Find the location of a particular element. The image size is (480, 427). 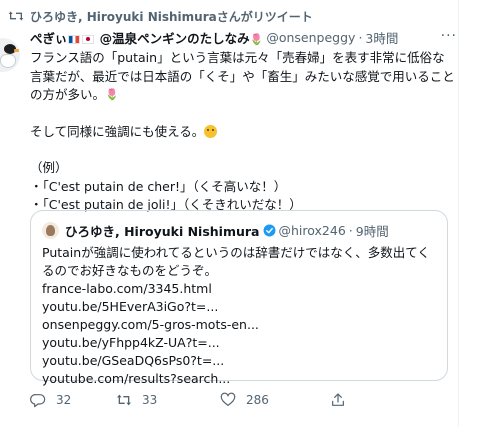

quoted-author-handle: @hirox246 is located at coordinates (312, 230).